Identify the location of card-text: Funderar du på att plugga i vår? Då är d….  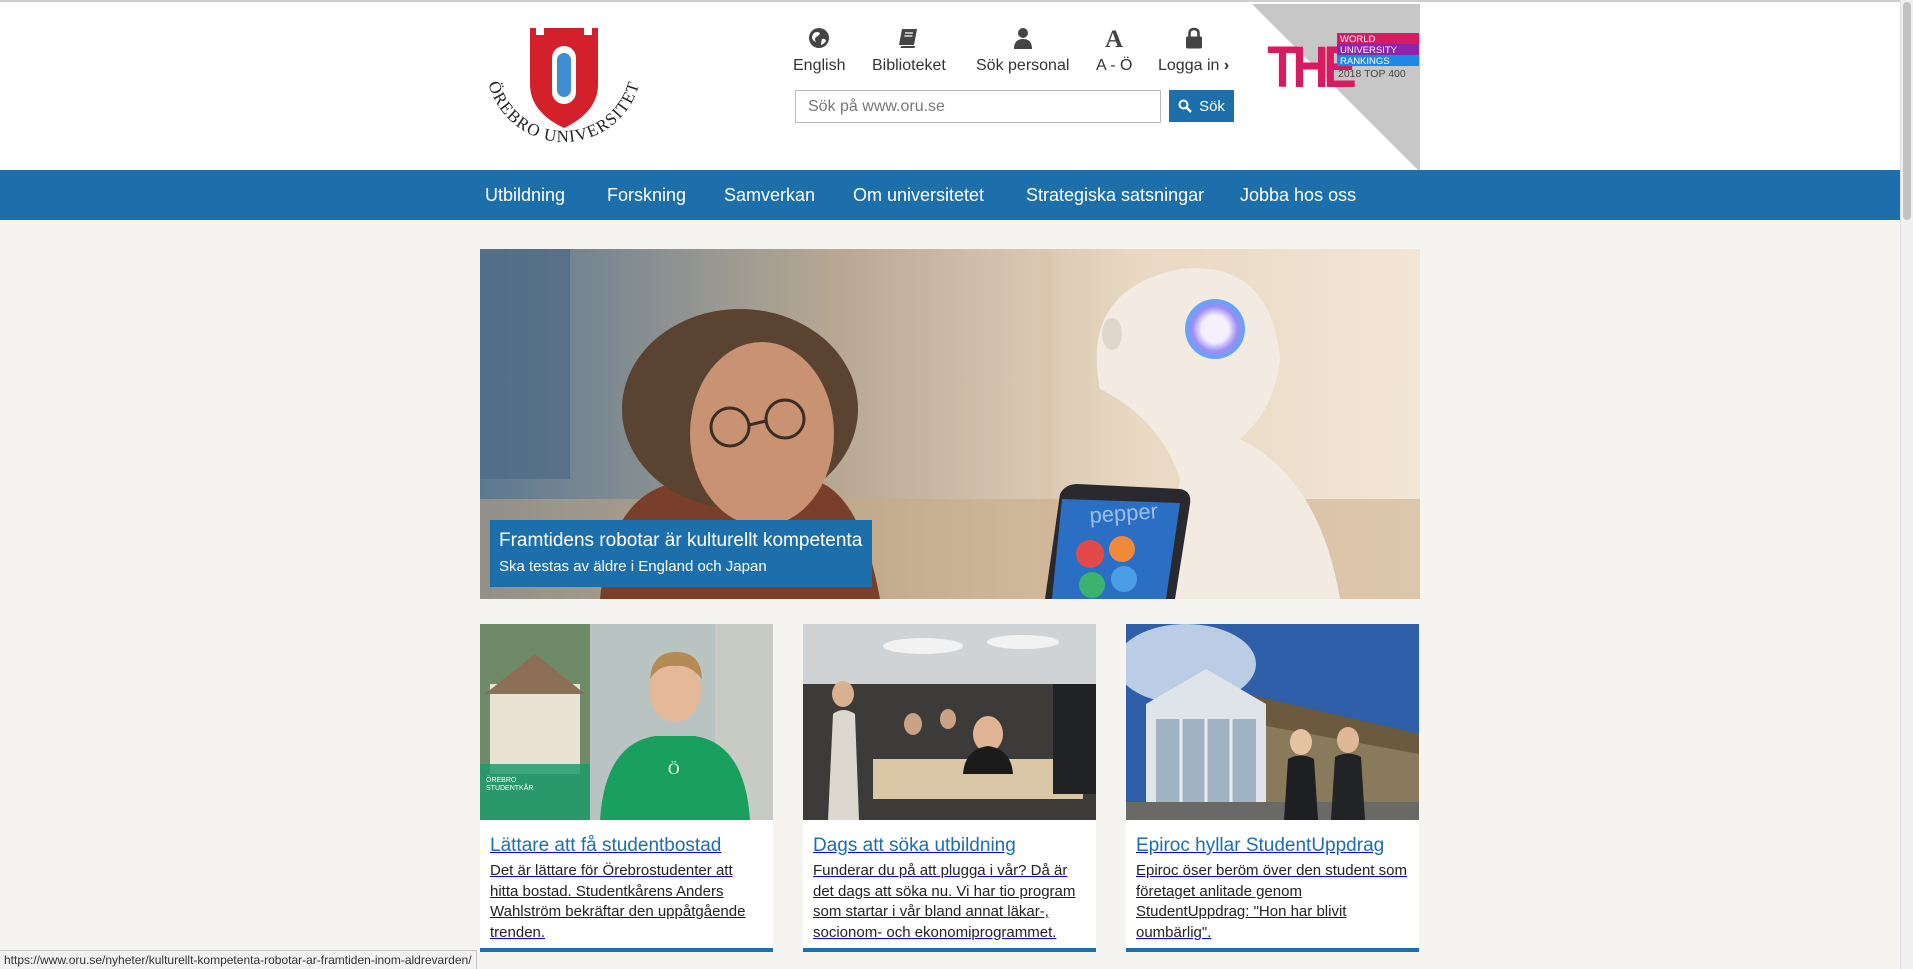
(944, 901).